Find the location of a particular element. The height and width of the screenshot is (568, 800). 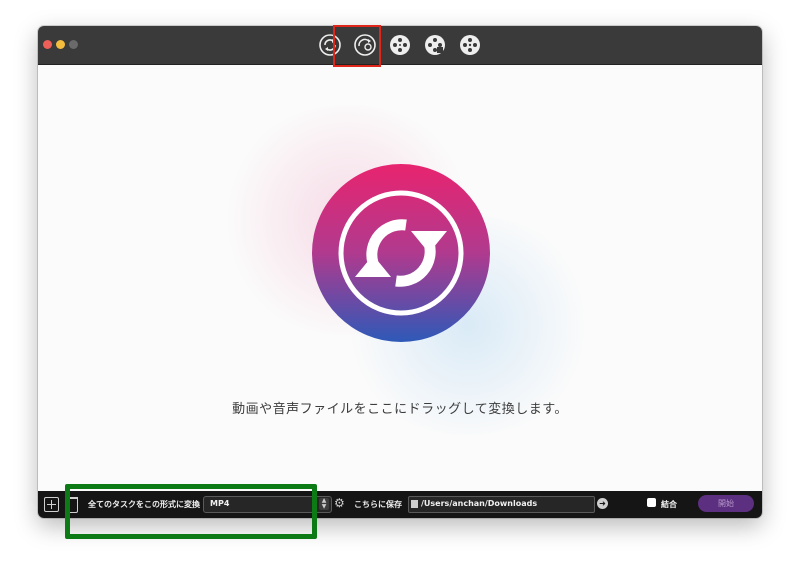

save-location-label: こちらに保存 is located at coordinates (378, 504).